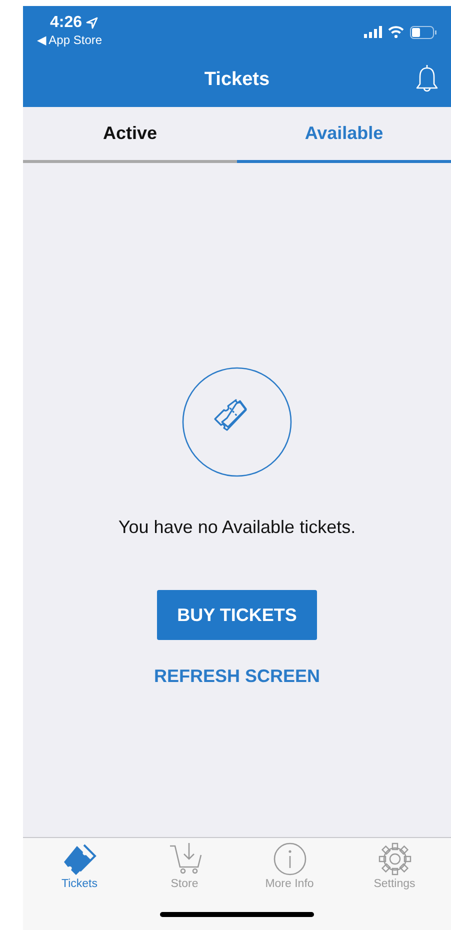 The width and height of the screenshot is (451, 930). What do you see at coordinates (237, 676) in the screenshot?
I see `refresh-screen-link: REFRESH SCREEN` at bounding box center [237, 676].